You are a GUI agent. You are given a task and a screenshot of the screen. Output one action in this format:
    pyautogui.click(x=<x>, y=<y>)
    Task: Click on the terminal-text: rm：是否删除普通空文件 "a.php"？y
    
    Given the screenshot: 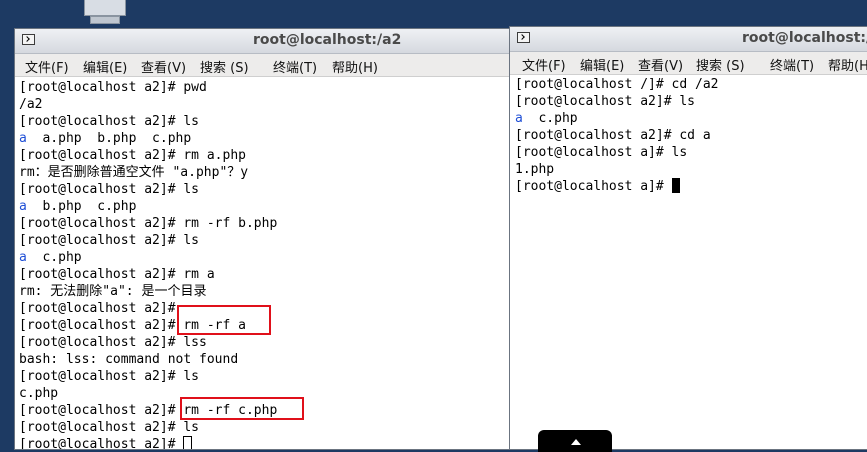 What is the action you would take?
    pyautogui.click(x=134, y=172)
    